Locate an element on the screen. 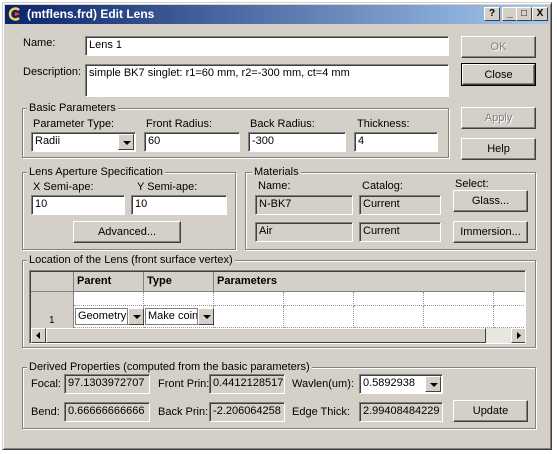 The height and width of the screenshot is (454, 557). front-radius-label: Front Radius: is located at coordinates (179, 124).